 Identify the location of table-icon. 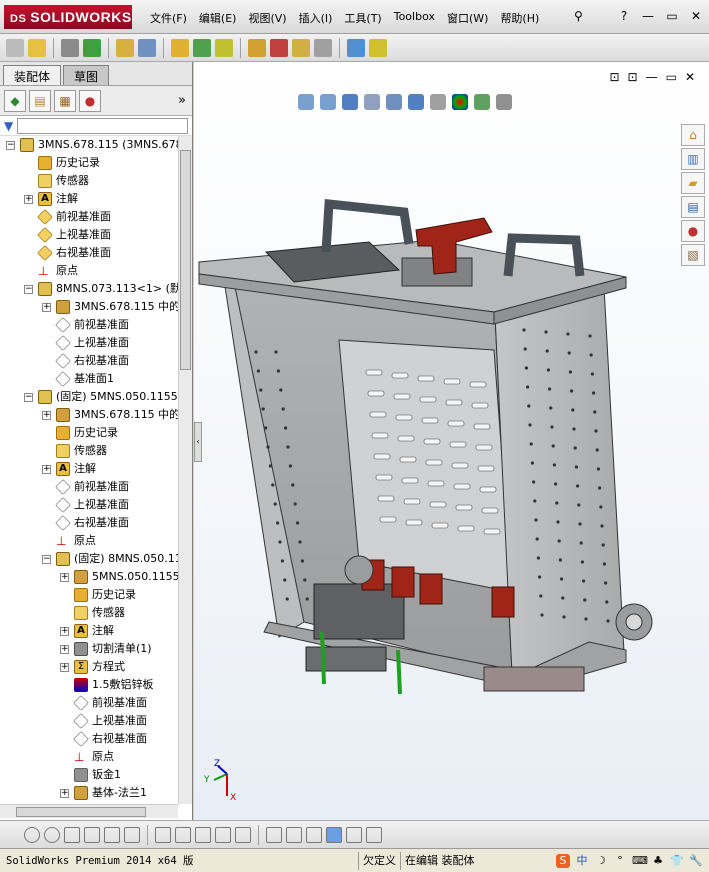
(374, 834).